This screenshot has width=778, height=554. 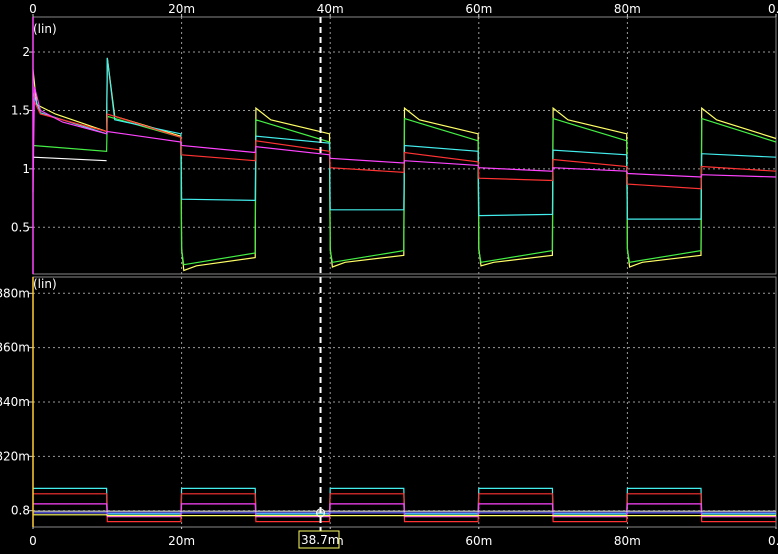 I want to click on top-scale-label: (lin), so click(x=45, y=29).